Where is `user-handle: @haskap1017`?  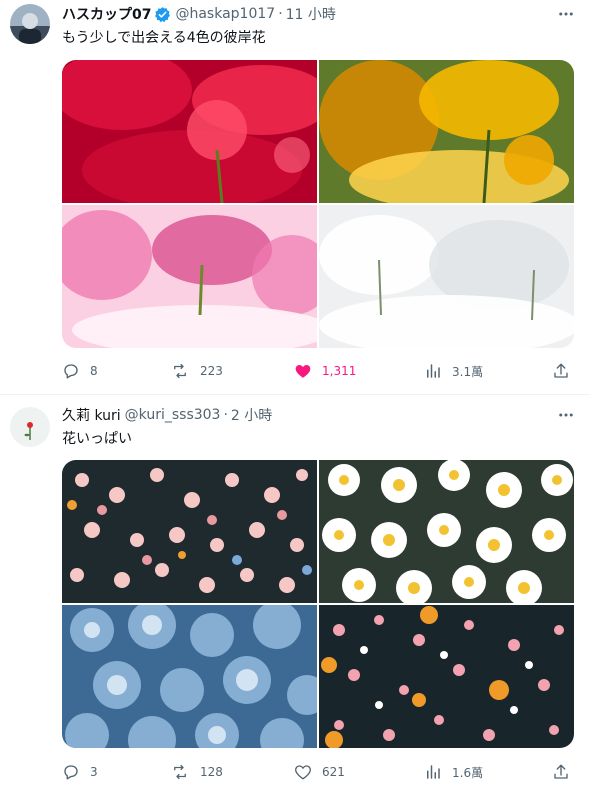
user-handle: @haskap1017 is located at coordinates (225, 14).